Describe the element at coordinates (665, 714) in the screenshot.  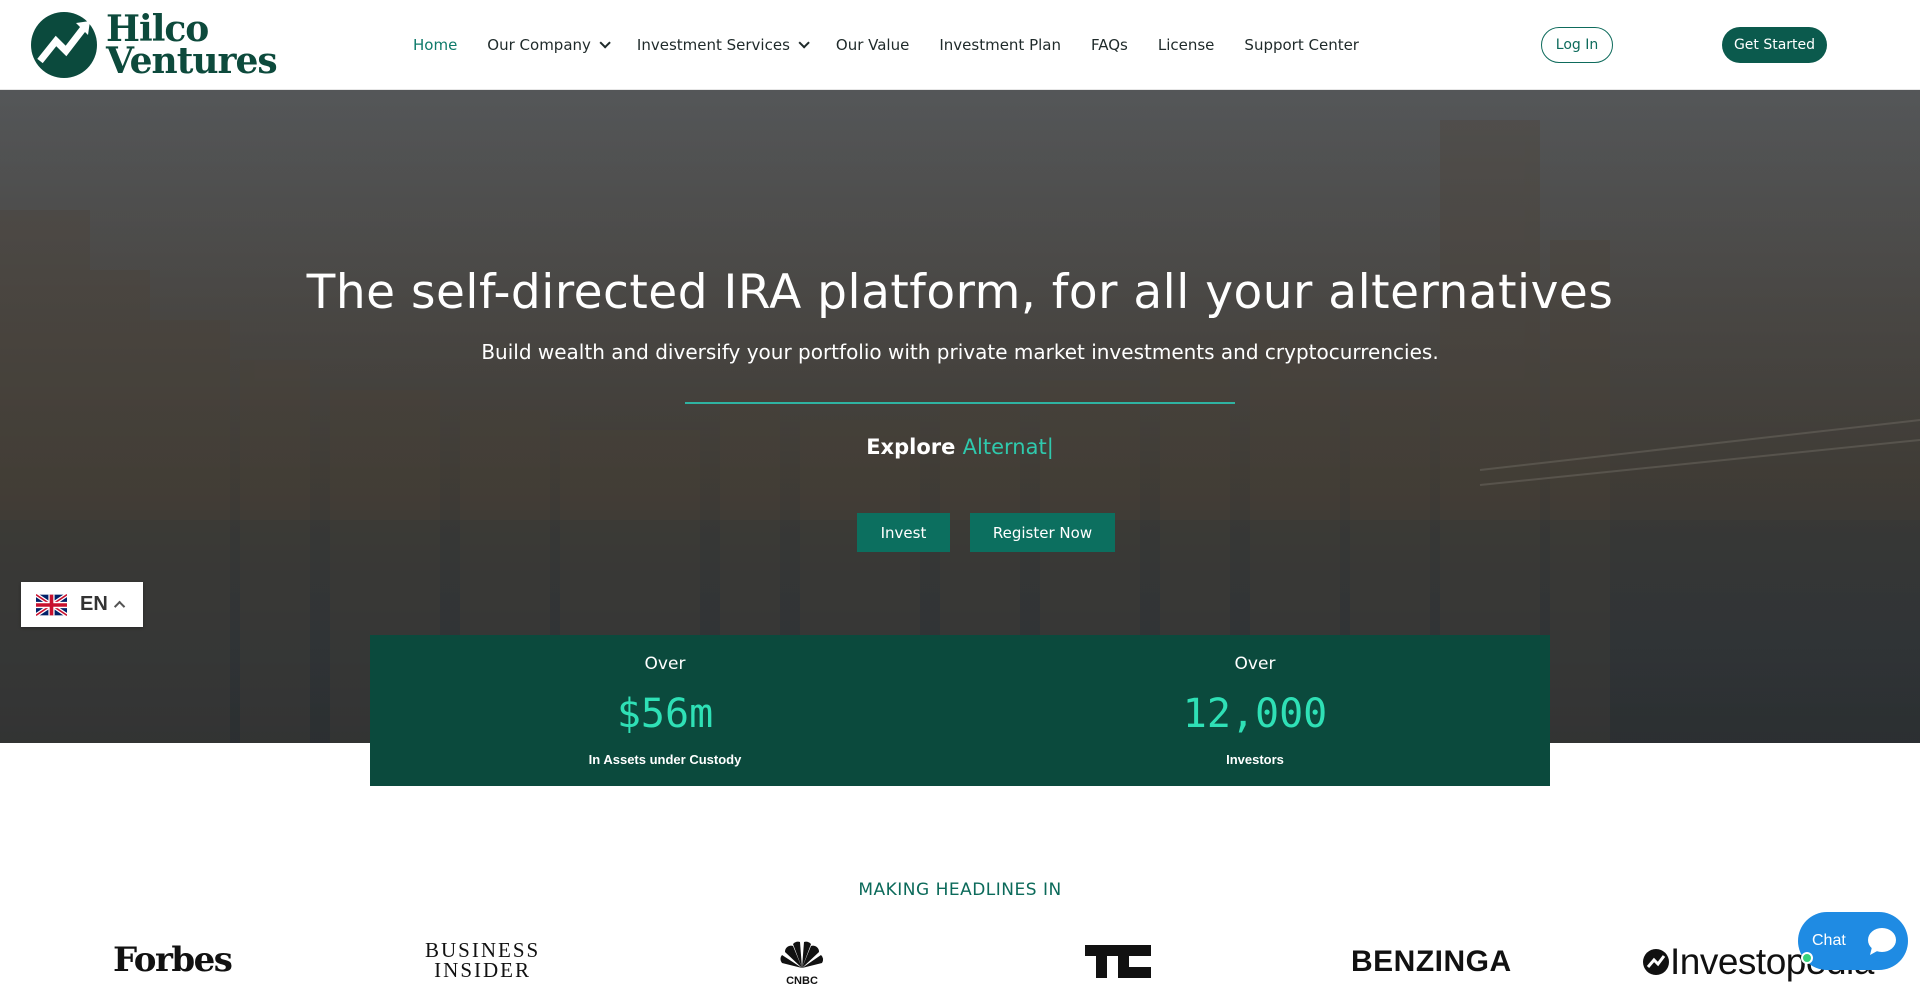
I see `stat-value: $56m` at that location.